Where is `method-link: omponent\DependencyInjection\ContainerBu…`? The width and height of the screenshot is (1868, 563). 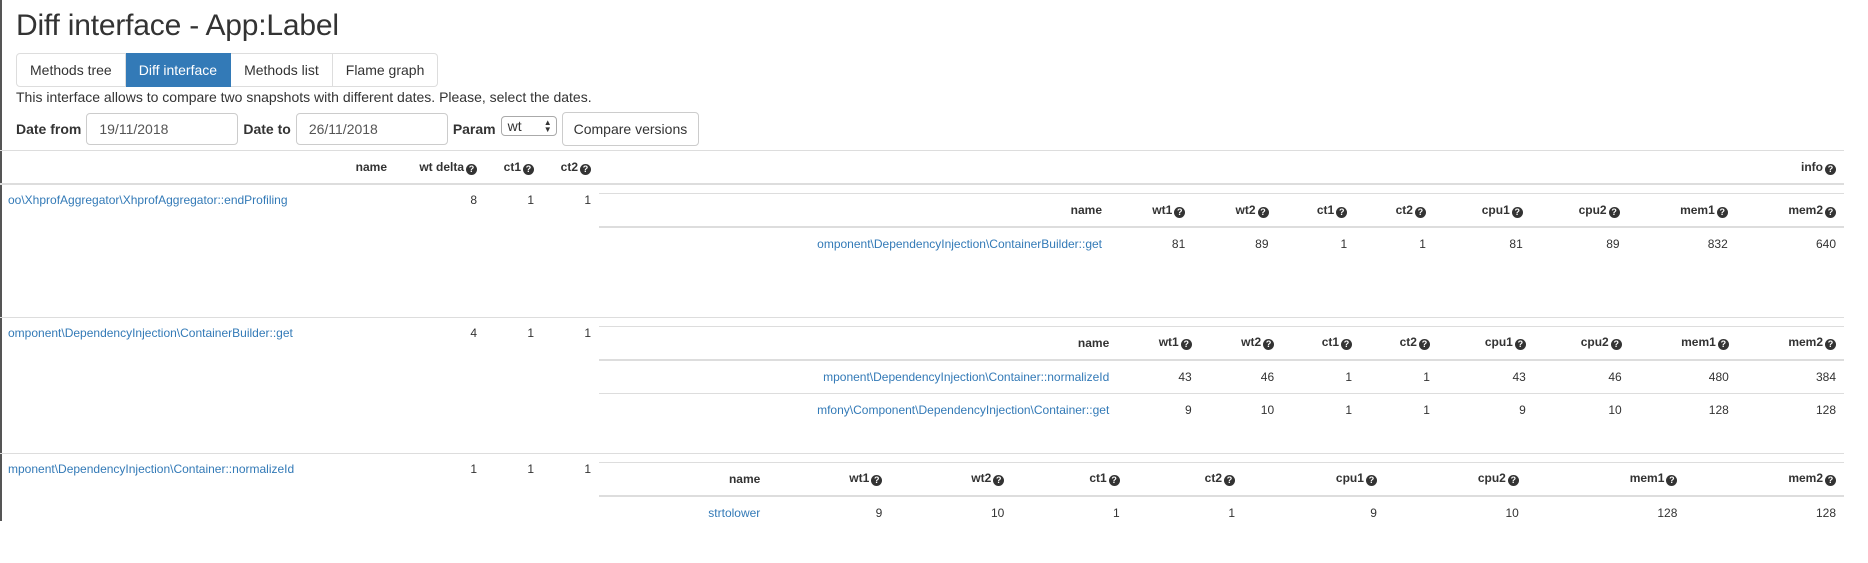
method-link: omponent\DependencyInjection\ContainerBu… is located at coordinates (150, 333).